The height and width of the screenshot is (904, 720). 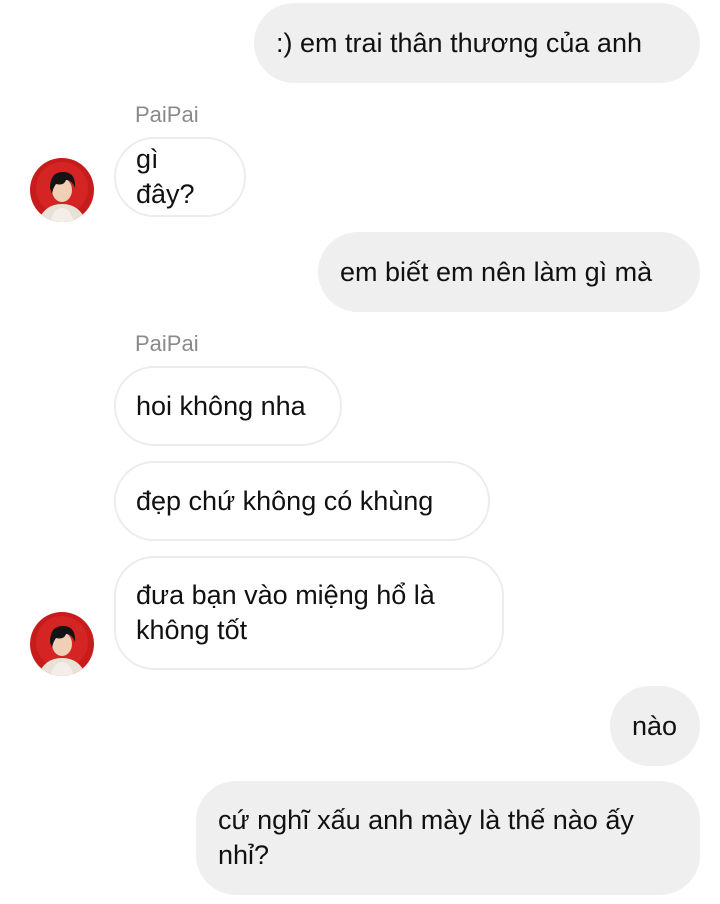 What do you see at coordinates (477, 43) in the screenshot?
I see `outgoing-message: :) em trai thân thương của anh` at bounding box center [477, 43].